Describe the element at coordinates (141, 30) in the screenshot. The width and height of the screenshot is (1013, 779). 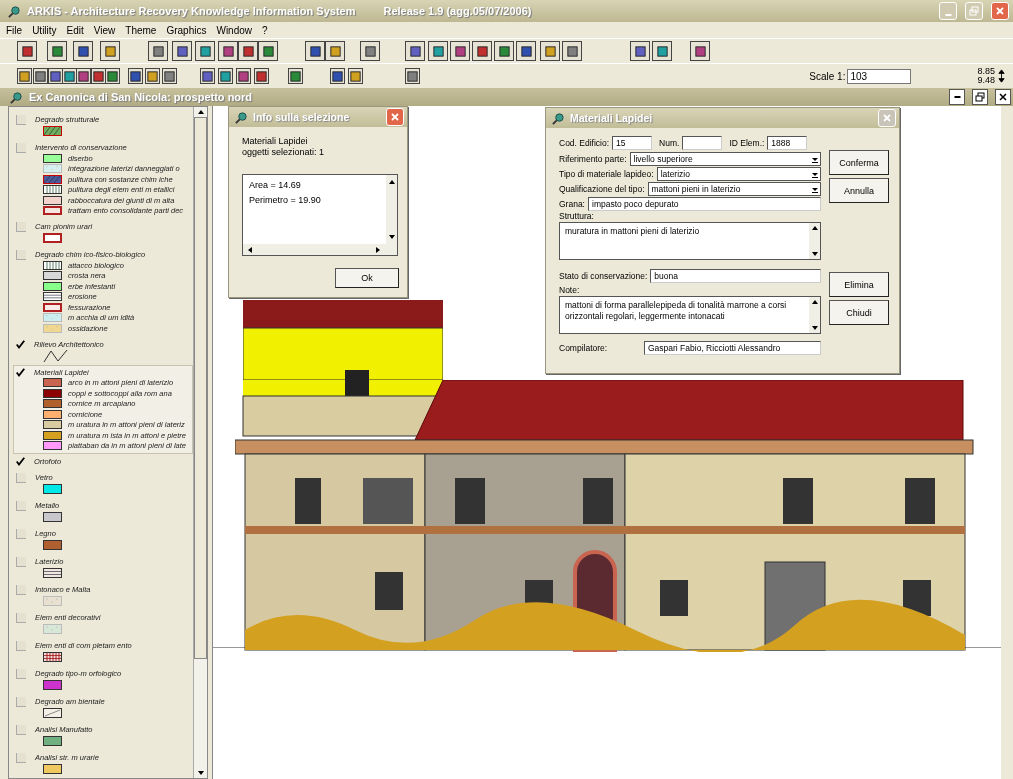
I see `menu-item: Theme` at that location.